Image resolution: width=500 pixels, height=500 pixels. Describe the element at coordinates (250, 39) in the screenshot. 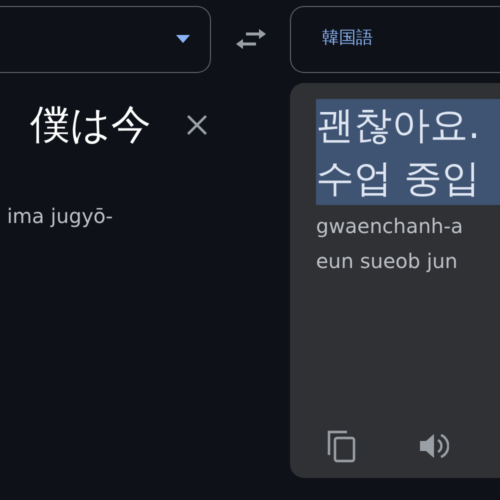

I see `swap-icon` at that location.